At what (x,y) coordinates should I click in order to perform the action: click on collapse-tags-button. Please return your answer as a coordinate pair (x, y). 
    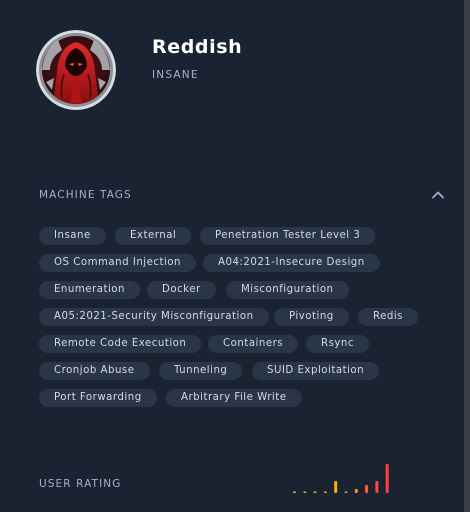
    Looking at the image, I should click on (438, 195).